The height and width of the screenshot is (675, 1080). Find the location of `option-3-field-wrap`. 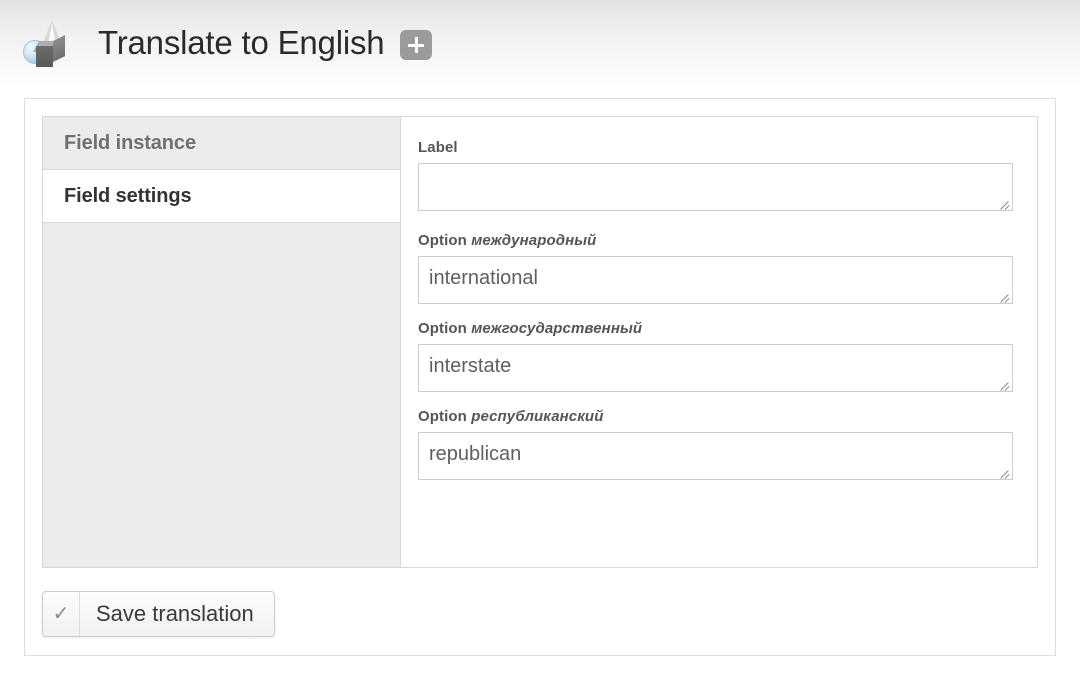

option-3-field-wrap is located at coordinates (715, 456).